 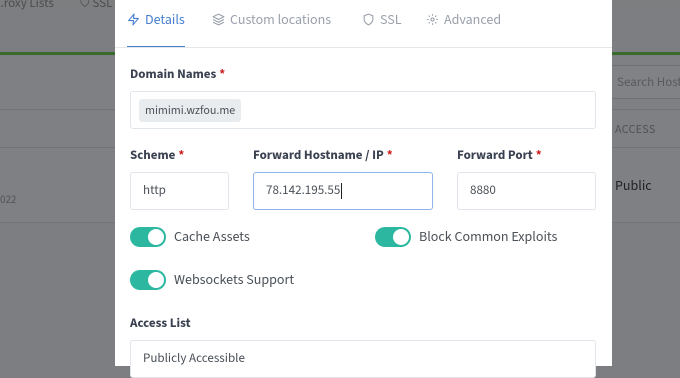 I want to click on forward-port-input: 8880, so click(x=526, y=191).